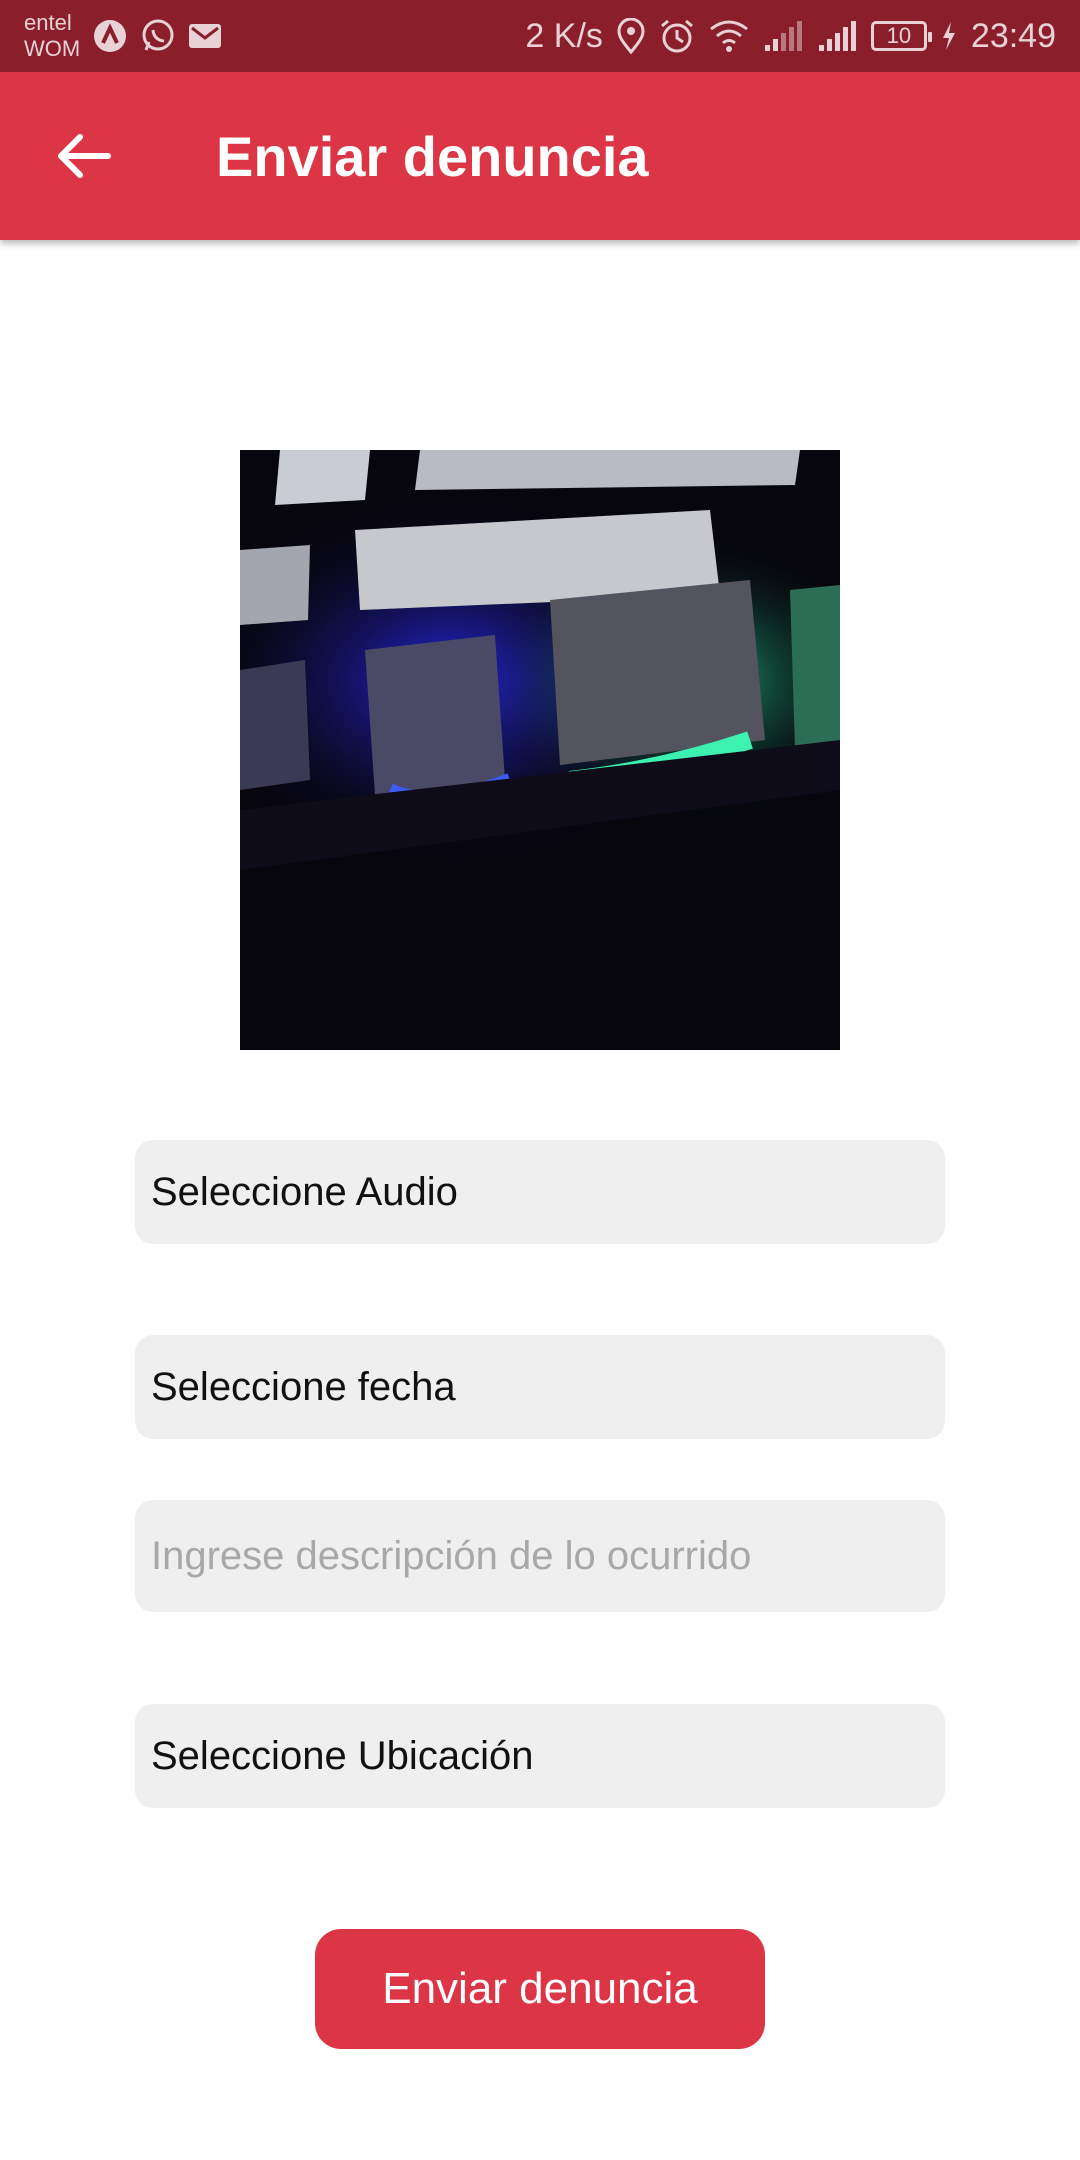  What do you see at coordinates (1013, 35) in the screenshot?
I see `clock: 23:49` at bounding box center [1013, 35].